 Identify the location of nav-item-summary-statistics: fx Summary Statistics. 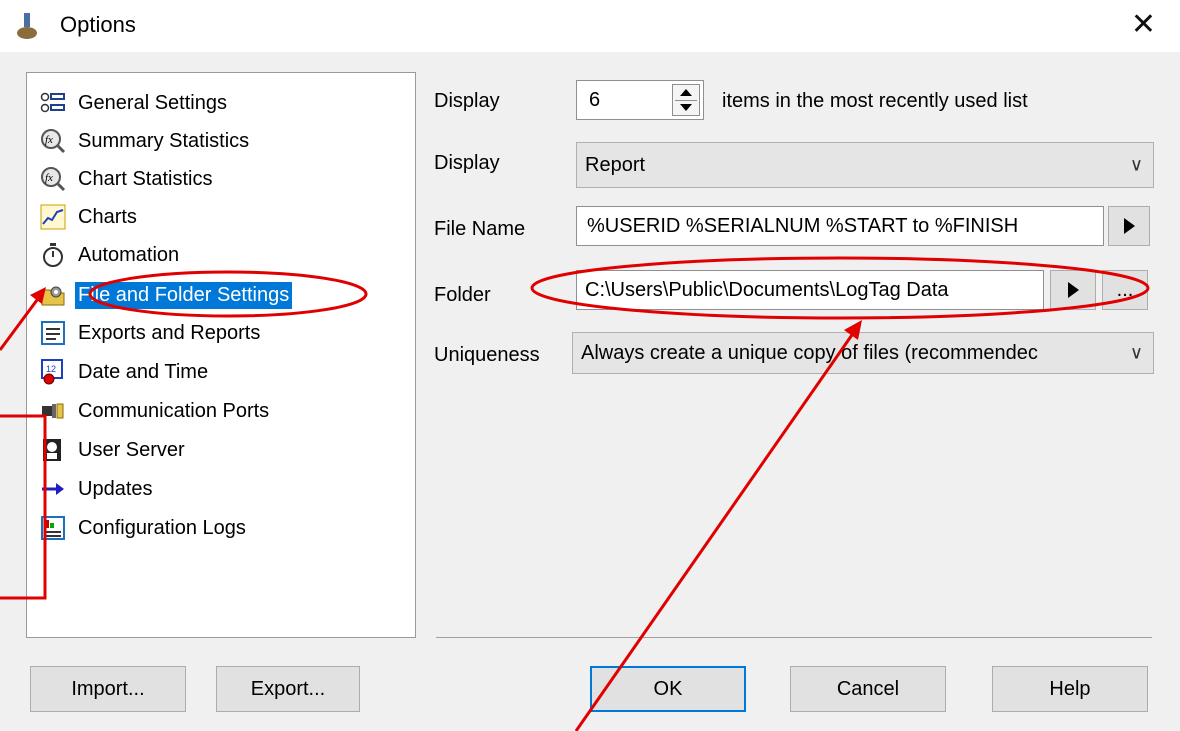
(145, 141).